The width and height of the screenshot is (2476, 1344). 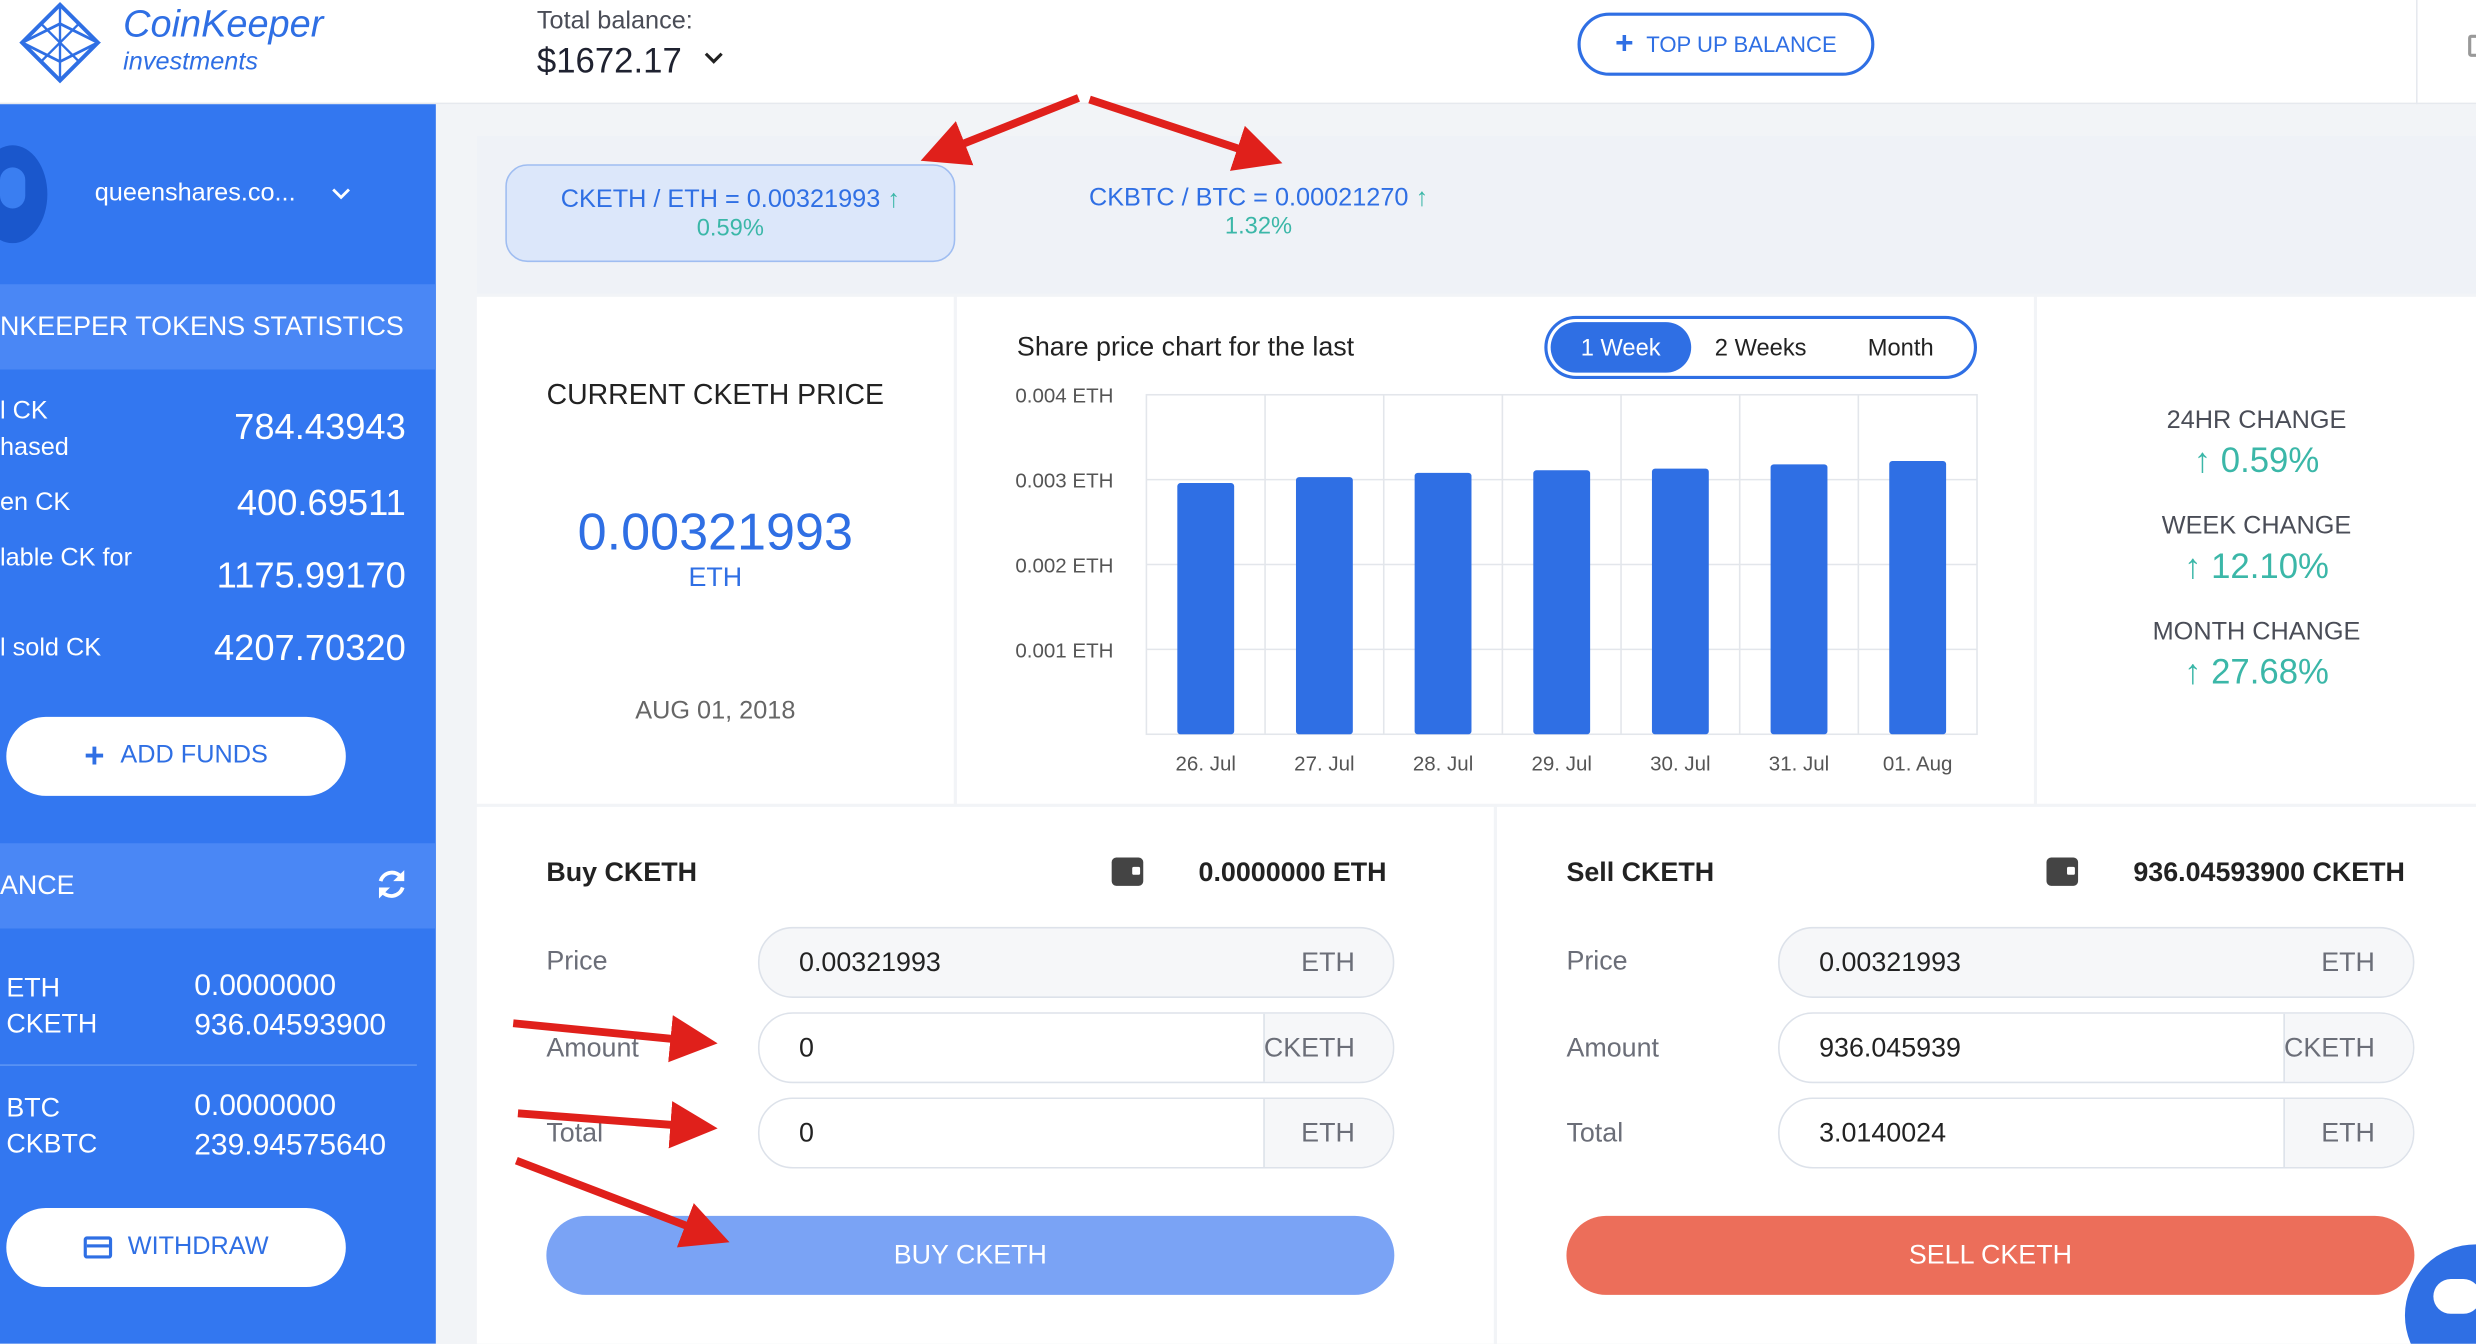 What do you see at coordinates (194, 756) in the screenshot?
I see `add-funds-label: ADD FUNDS` at bounding box center [194, 756].